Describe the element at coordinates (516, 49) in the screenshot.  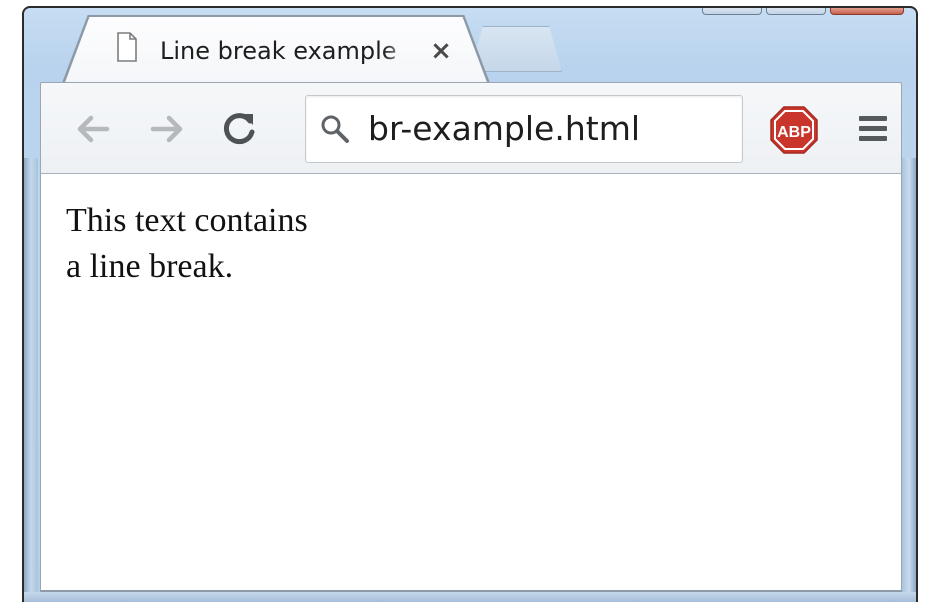
I see `new-tab-button` at that location.